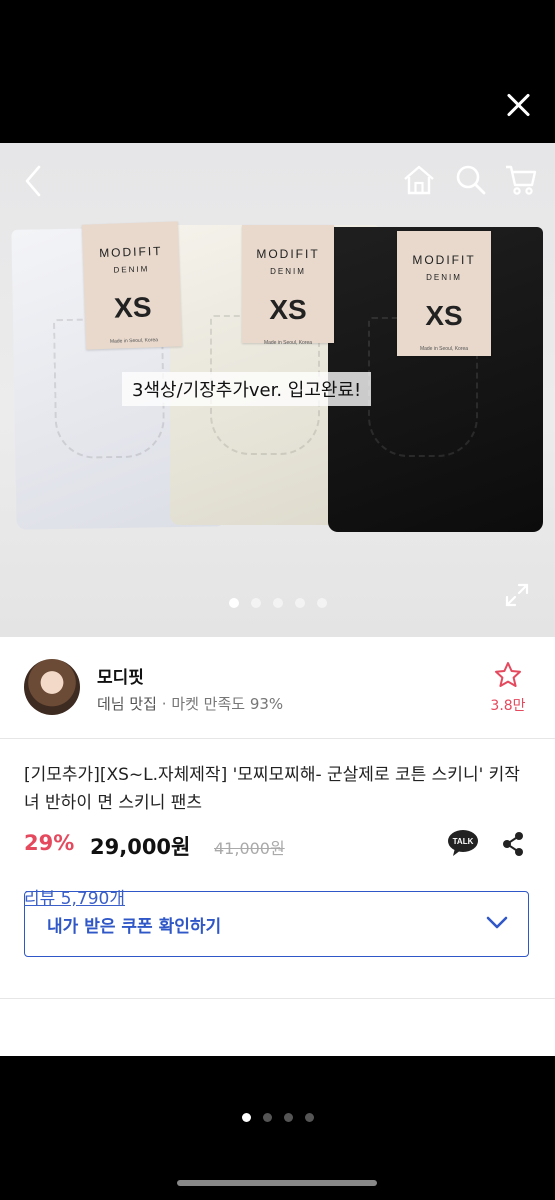 This screenshot has width=555, height=1200. What do you see at coordinates (508, 674) in the screenshot?
I see `star-outline-icon` at bounding box center [508, 674].